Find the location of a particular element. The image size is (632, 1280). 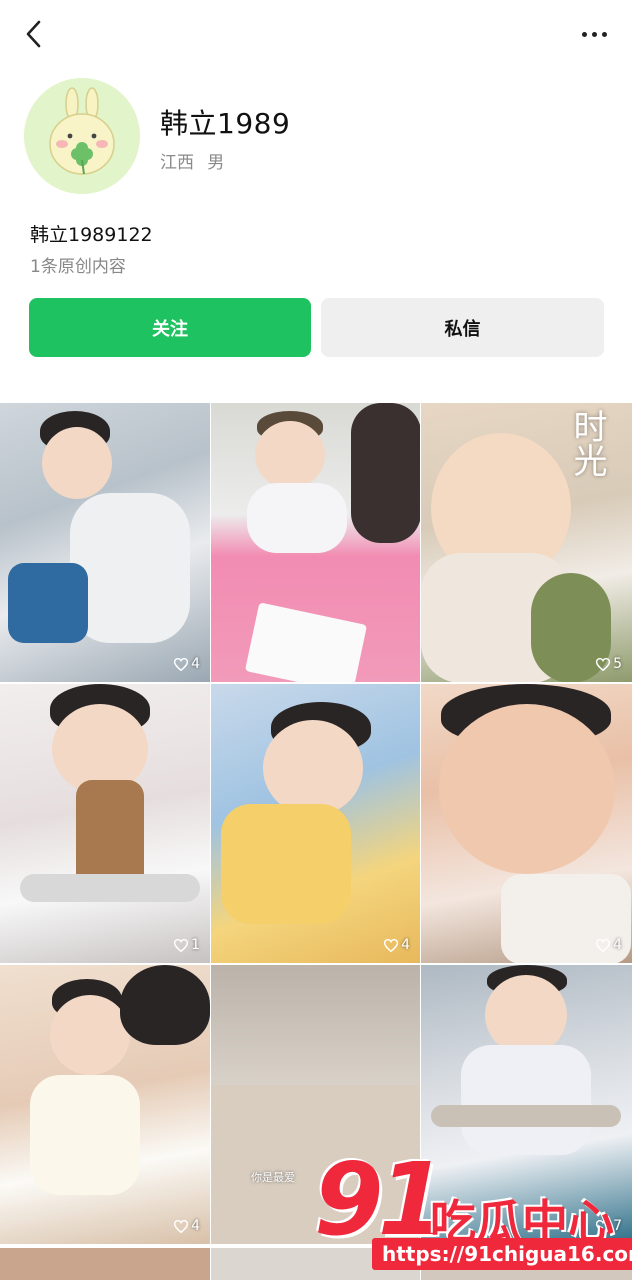

watermark-number: 91 is located at coordinates (380, 1199).